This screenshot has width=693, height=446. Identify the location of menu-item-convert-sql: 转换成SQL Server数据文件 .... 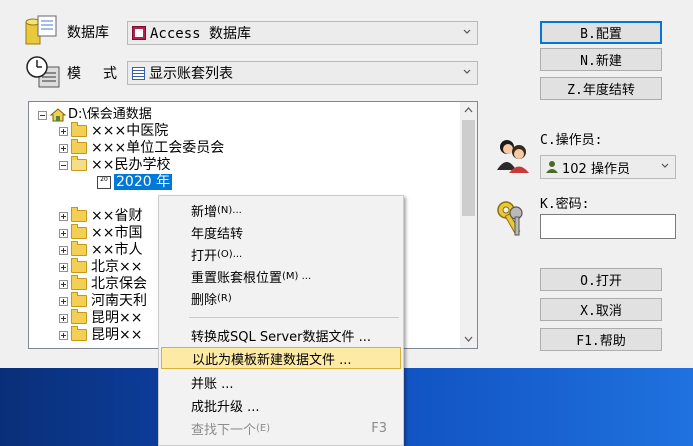
(281, 335).